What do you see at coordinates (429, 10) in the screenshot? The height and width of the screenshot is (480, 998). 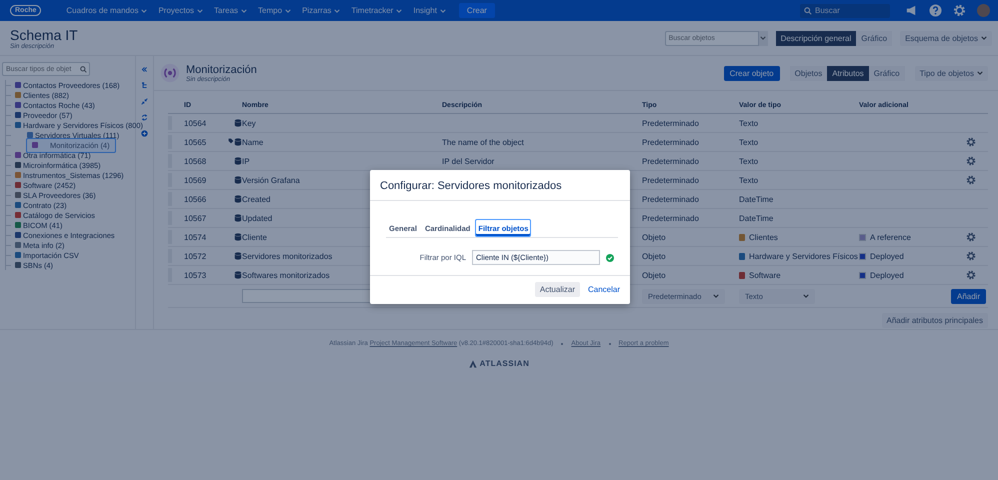 I see `nav-menu: Insight` at bounding box center [429, 10].